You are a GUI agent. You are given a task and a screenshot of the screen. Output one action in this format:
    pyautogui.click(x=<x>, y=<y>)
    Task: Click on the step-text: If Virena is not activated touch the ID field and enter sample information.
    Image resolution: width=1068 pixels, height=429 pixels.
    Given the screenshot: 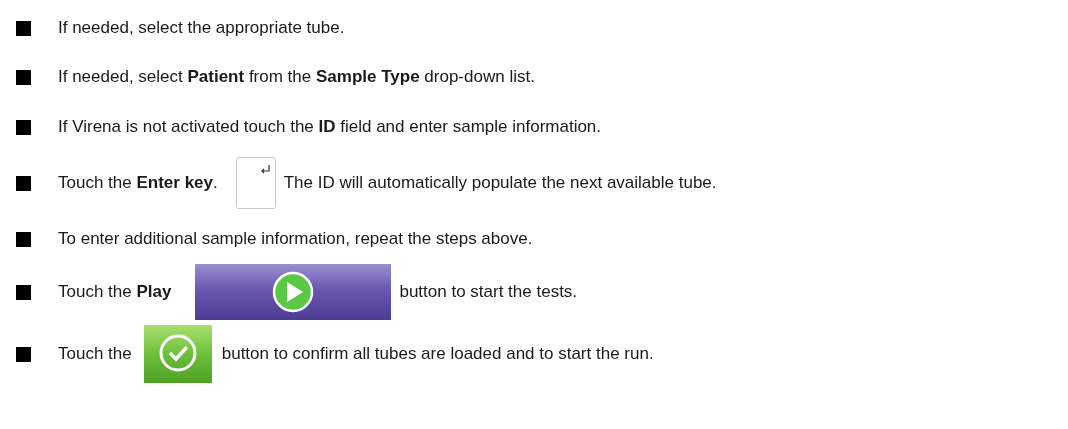 What is the action you would take?
    pyautogui.click(x=330, y=127)
    